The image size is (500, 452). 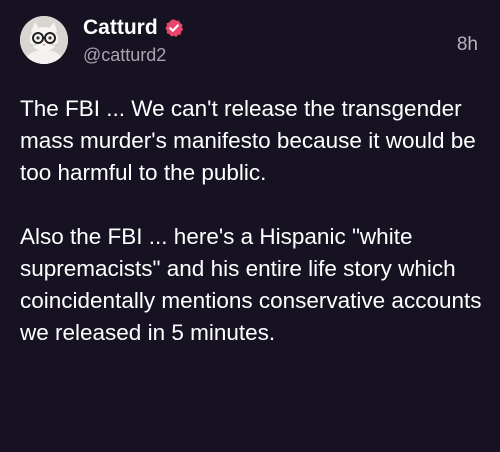 What do you see at coordinates (124, 55) in the screenshot?
I see `author-handle: @catturd2` at bounding box center [124, 55].